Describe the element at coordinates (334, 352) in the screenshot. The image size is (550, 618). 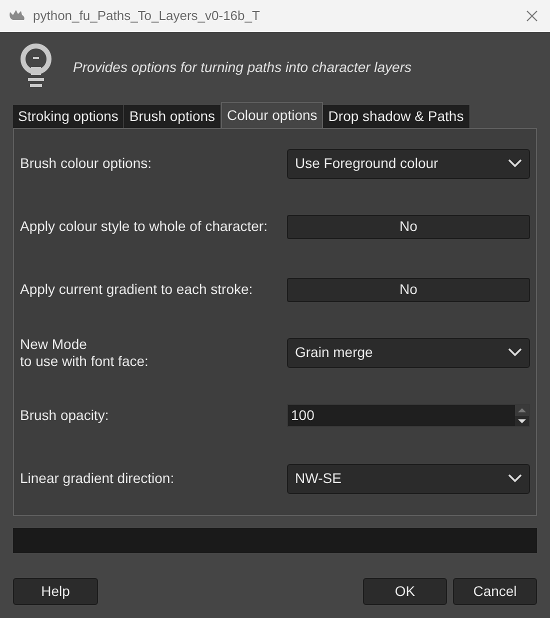
I see `dropdown-value: Grain merge` at that location.